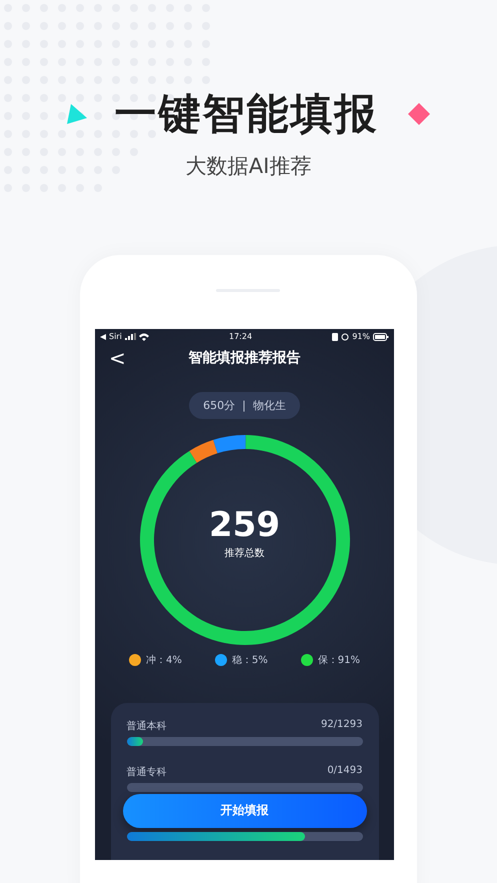 The height and width of the screenshot is (883, 497). Describe the element at coordinates (341, 725) in the screenshot. I see `count-text: 92/1293` at that location.